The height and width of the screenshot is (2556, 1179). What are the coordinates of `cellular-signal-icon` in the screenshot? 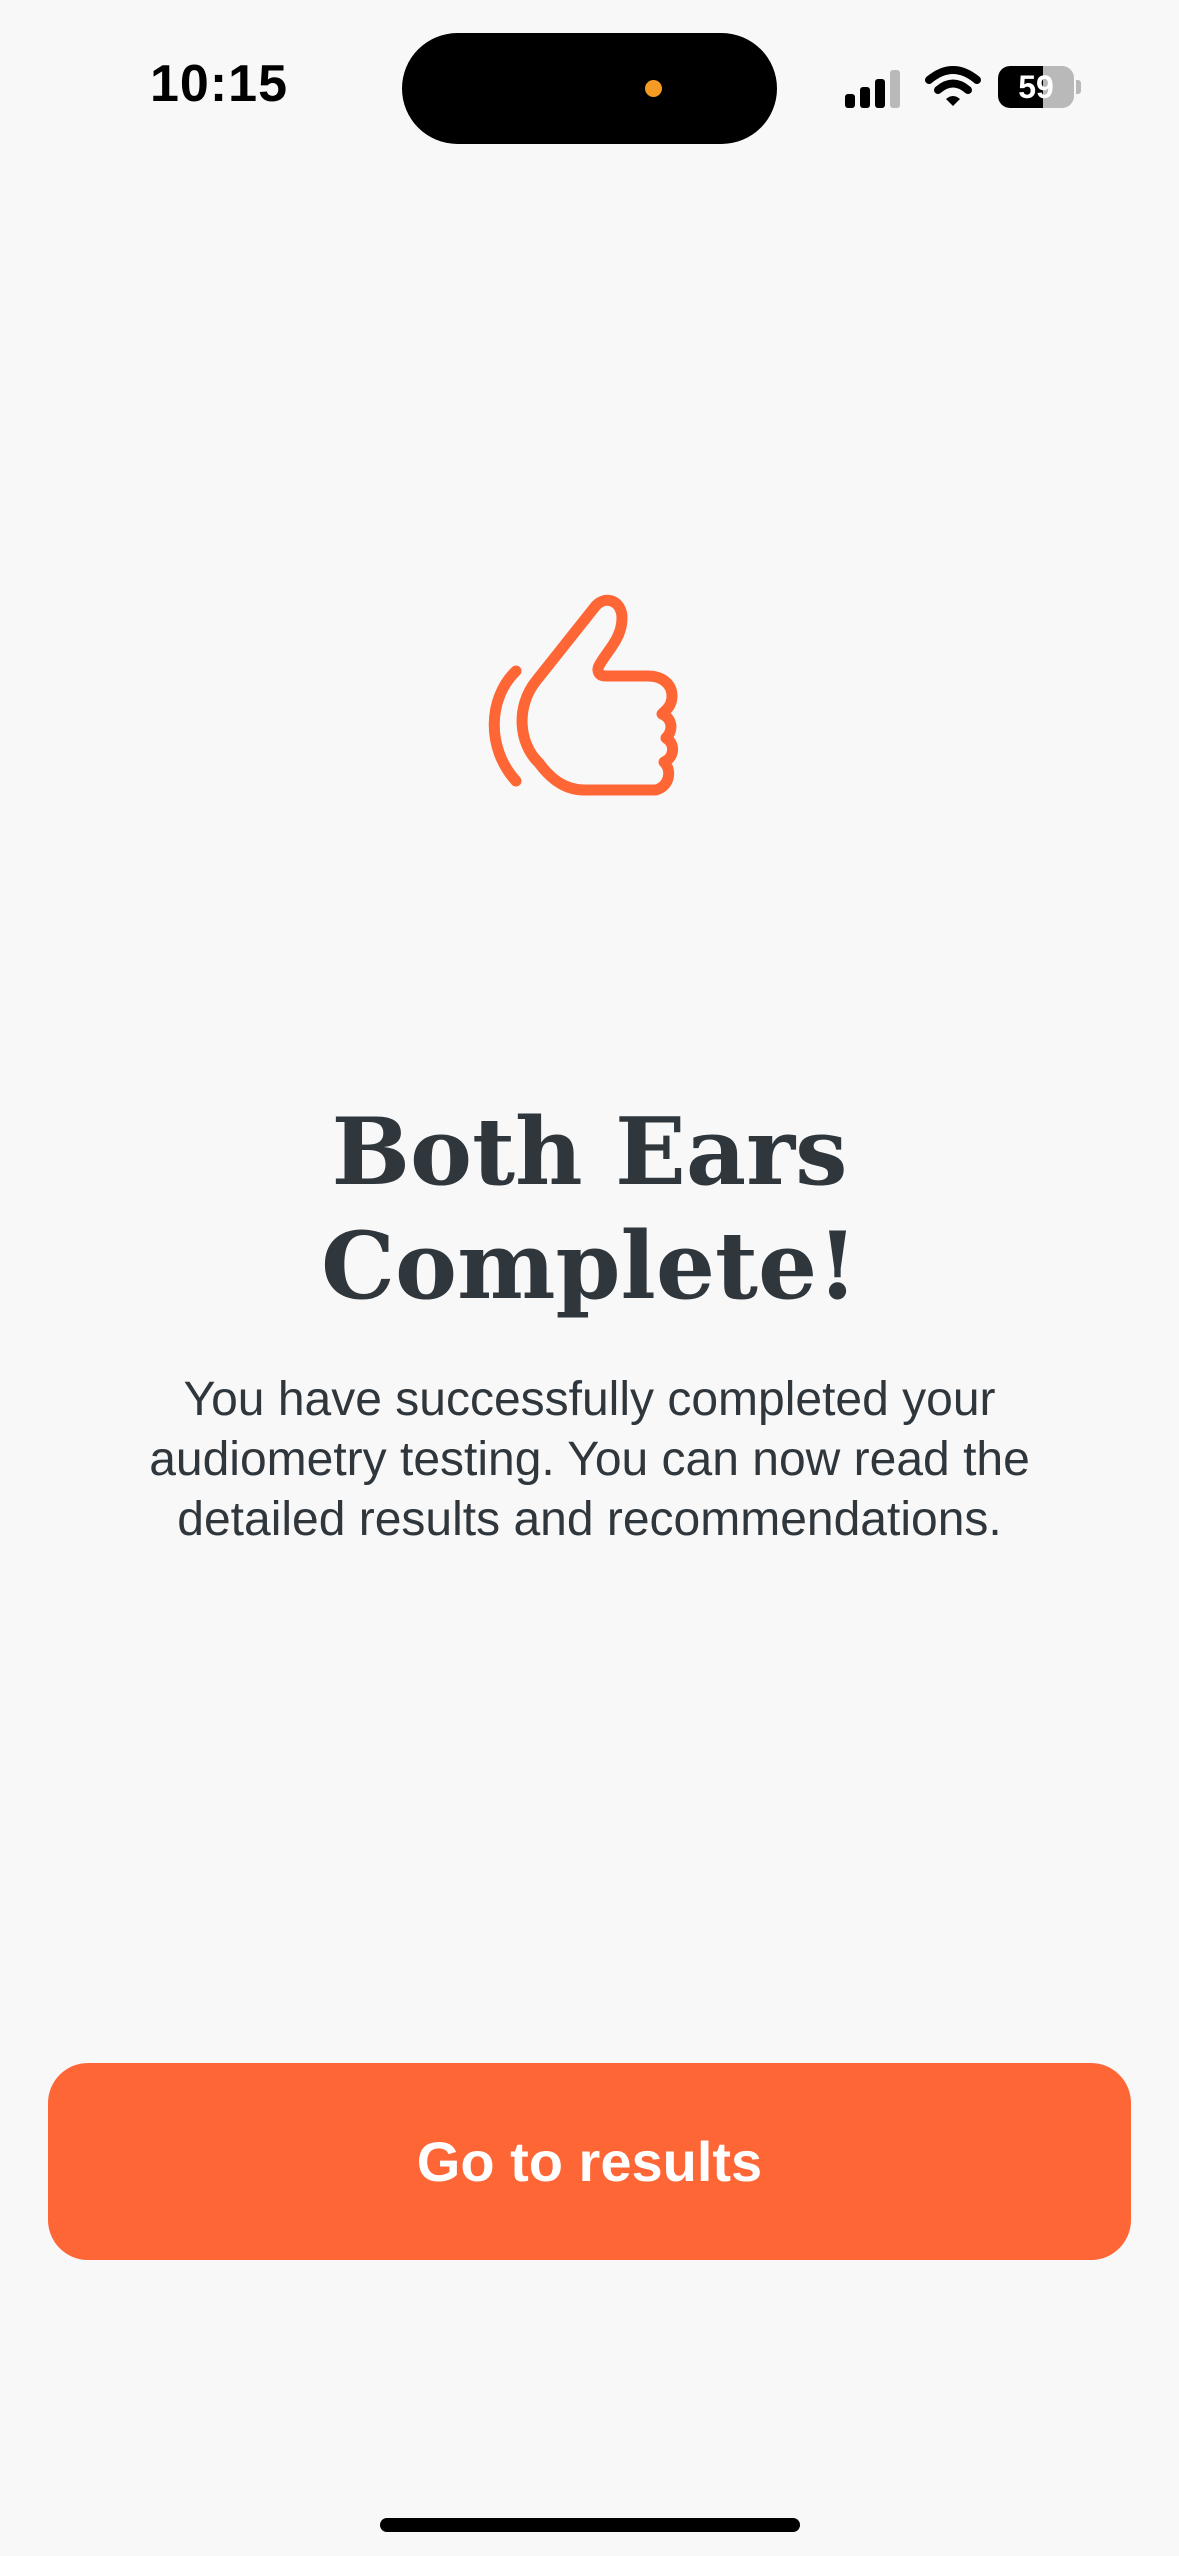 It's located at (874, 89).